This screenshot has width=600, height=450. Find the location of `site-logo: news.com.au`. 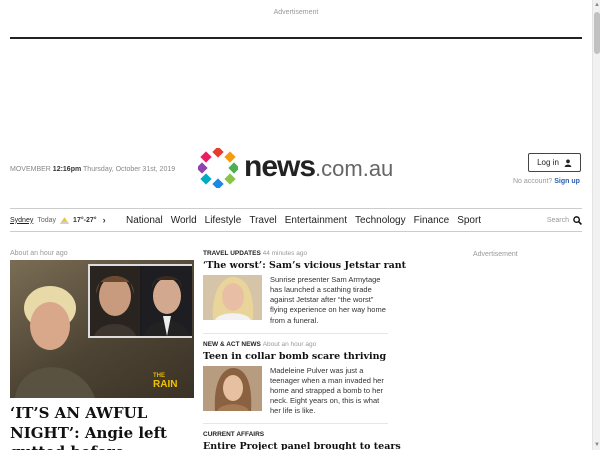

site-logo: news.com.au is located at coordinates (298, 169).